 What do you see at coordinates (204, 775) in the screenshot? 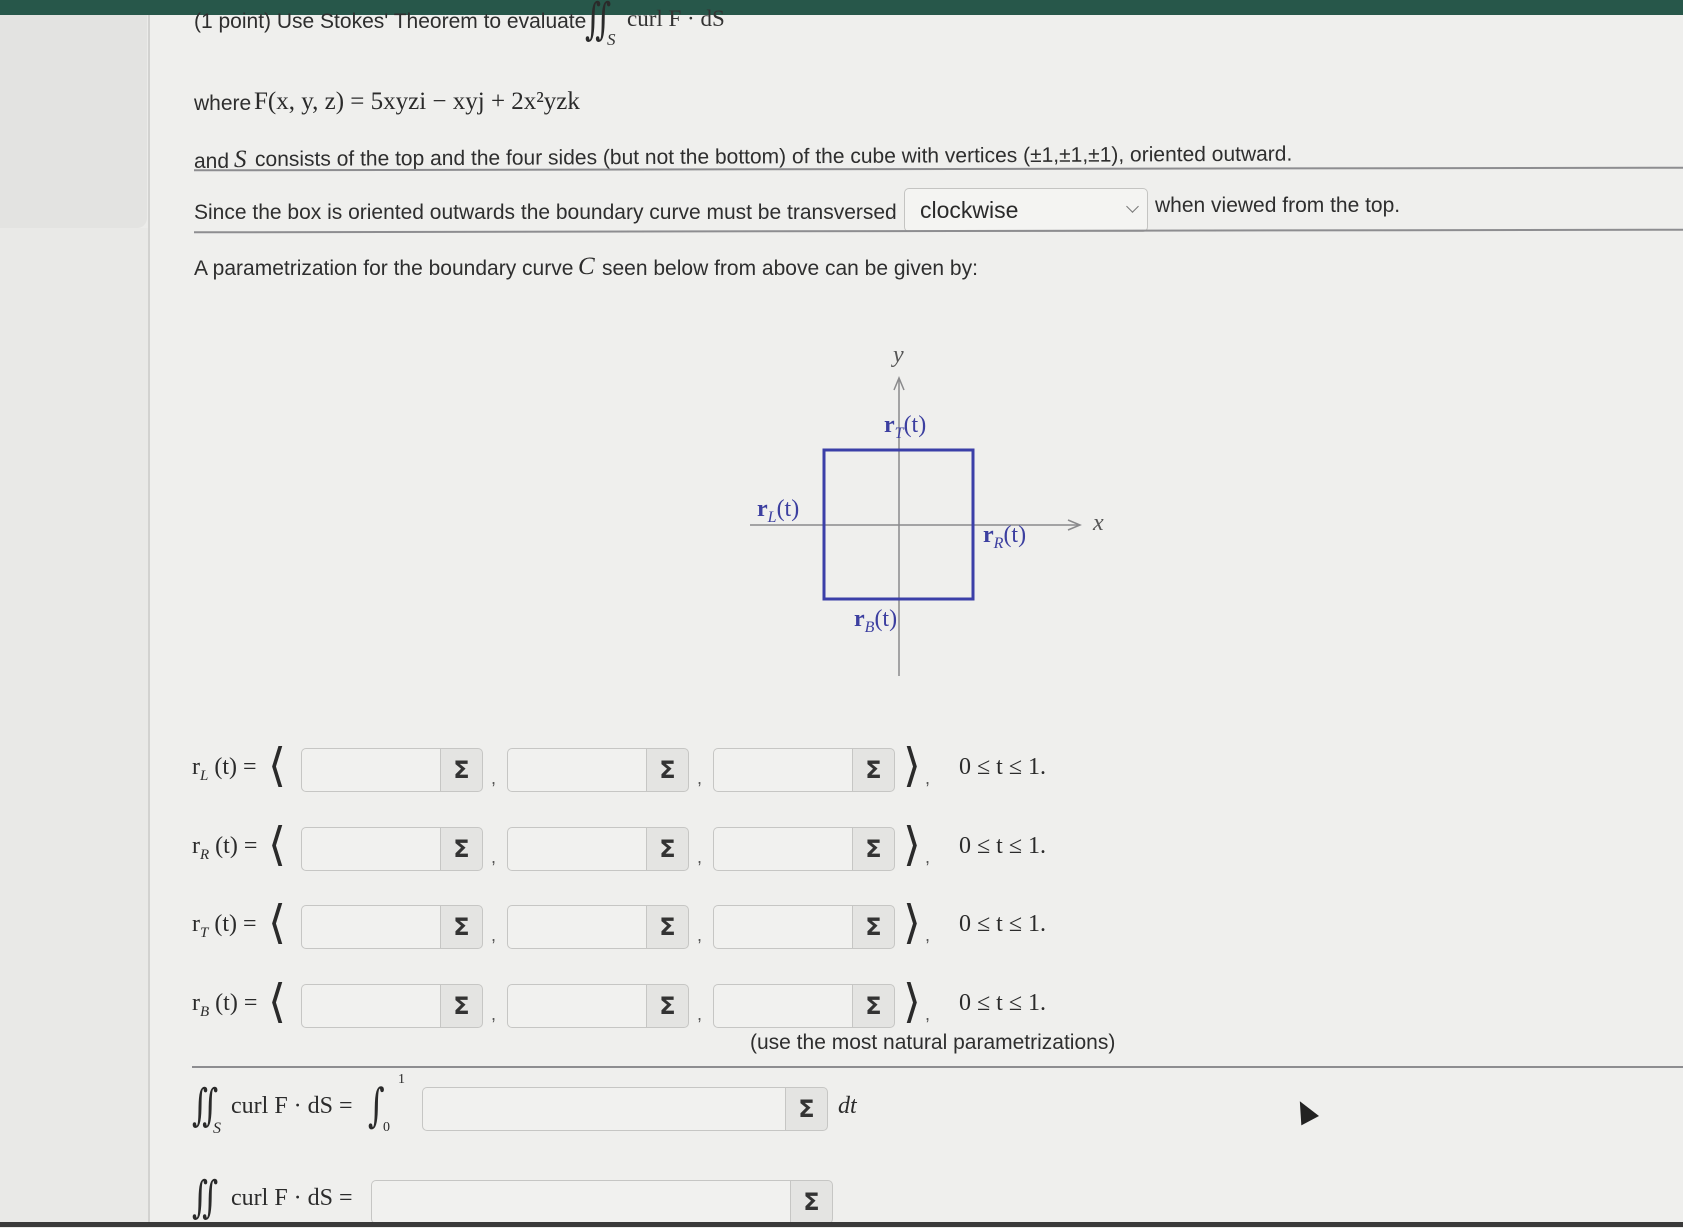
I see `label-sub: L` at bounding box center [204, 775].